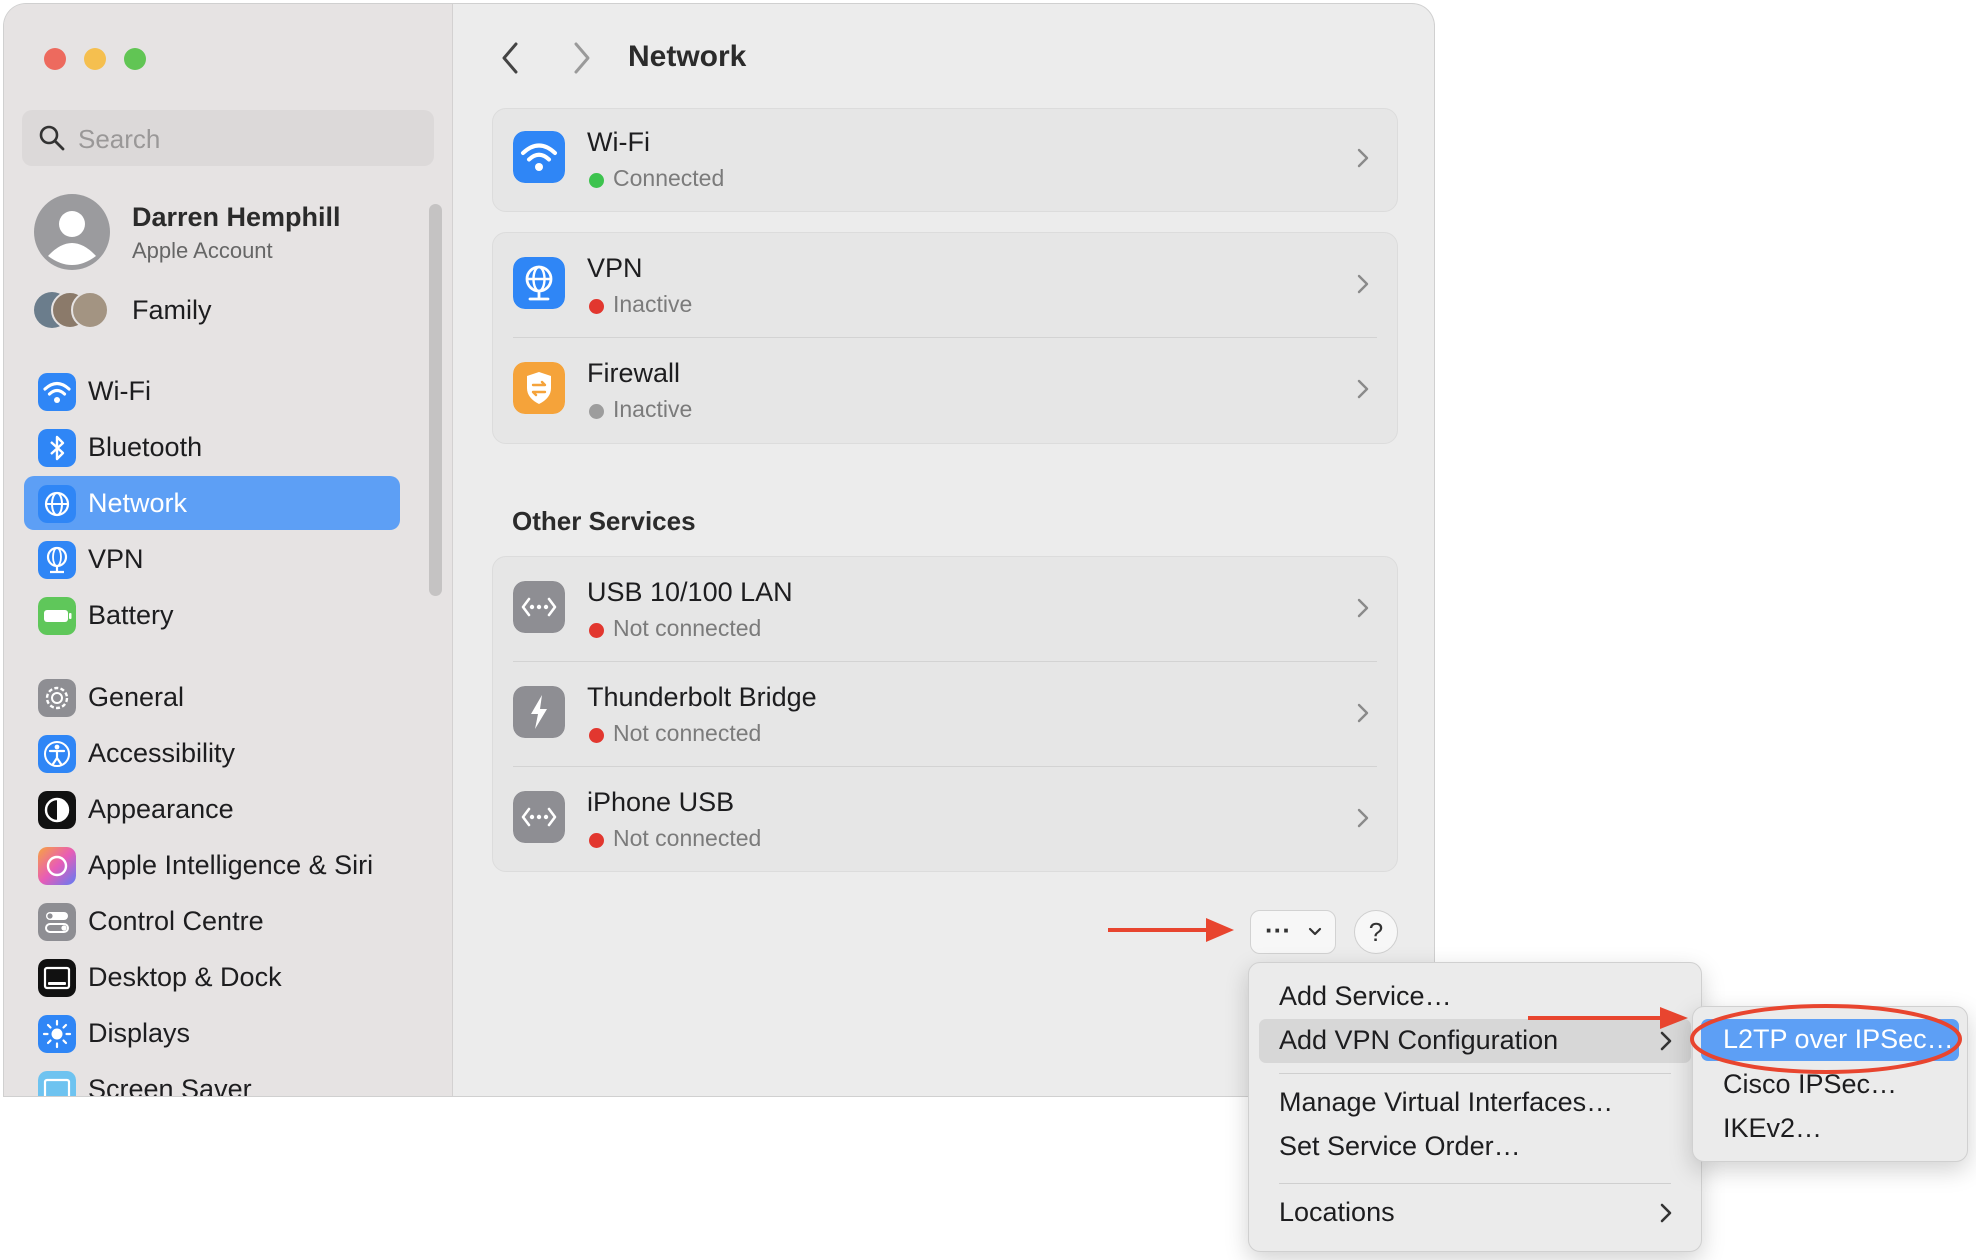 This screenshot has height=1260, width=1976. What do you see at coordinates (119, 391) in the screenshot?
I see `sidebar-item-label: Wi-Fi` at bounding box center [119, 391].